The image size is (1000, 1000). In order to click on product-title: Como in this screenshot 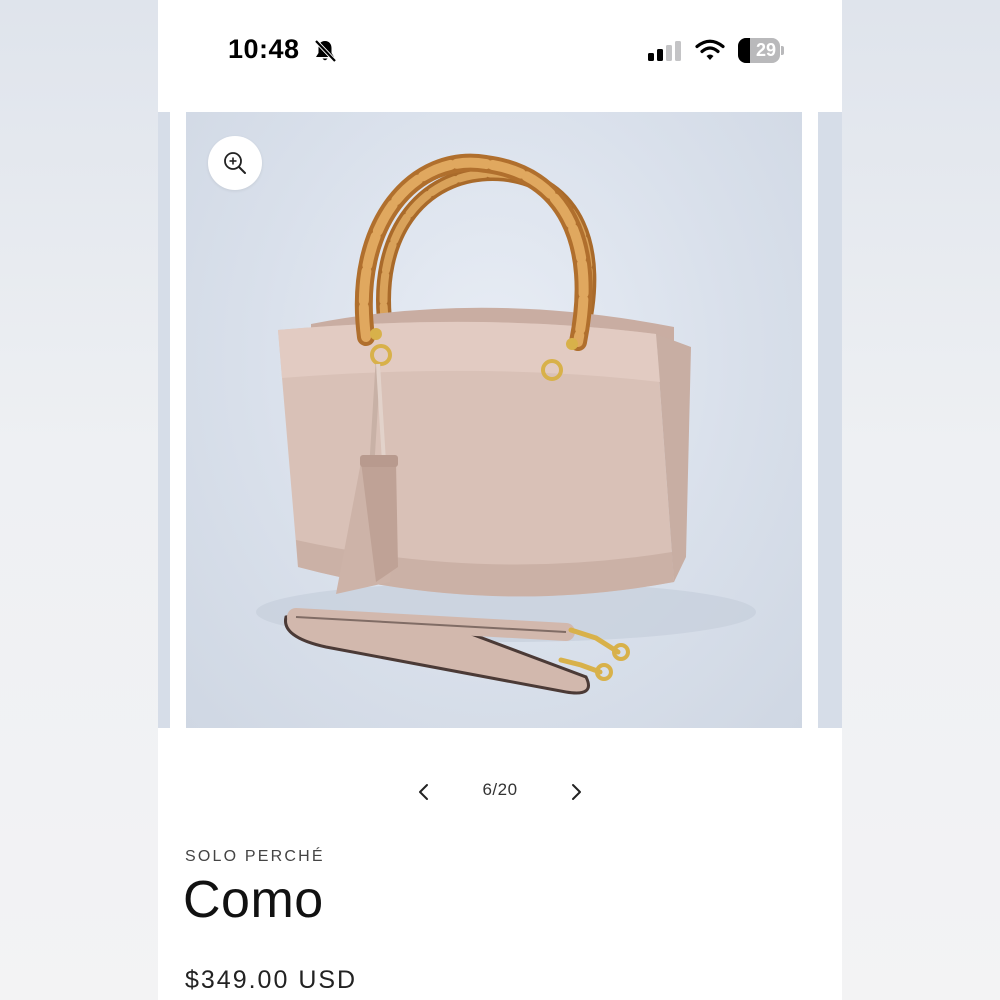, I will do `click(253, 900)`.